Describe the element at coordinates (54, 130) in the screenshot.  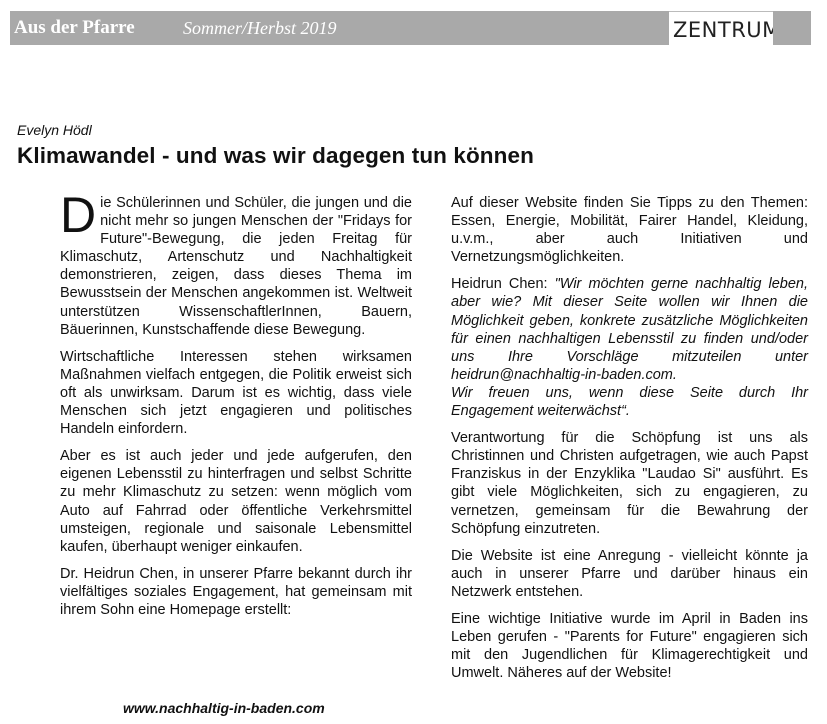
I see `article-author: Evelyn Hödl` at that location.